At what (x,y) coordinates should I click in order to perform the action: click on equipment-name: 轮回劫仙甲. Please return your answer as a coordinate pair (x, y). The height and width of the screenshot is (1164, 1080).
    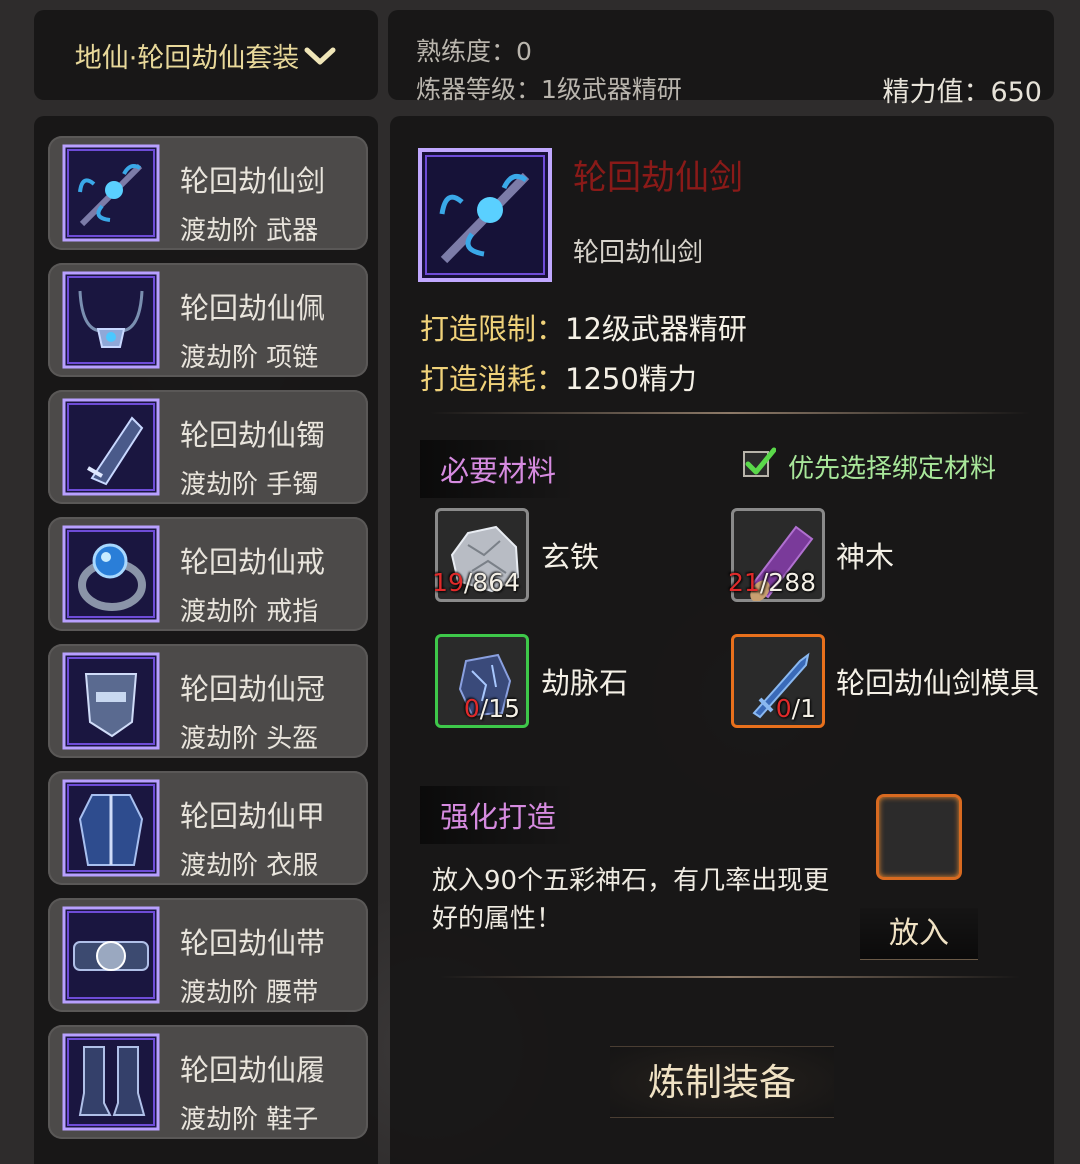
    Looking at the image, I should click on (253, 816).